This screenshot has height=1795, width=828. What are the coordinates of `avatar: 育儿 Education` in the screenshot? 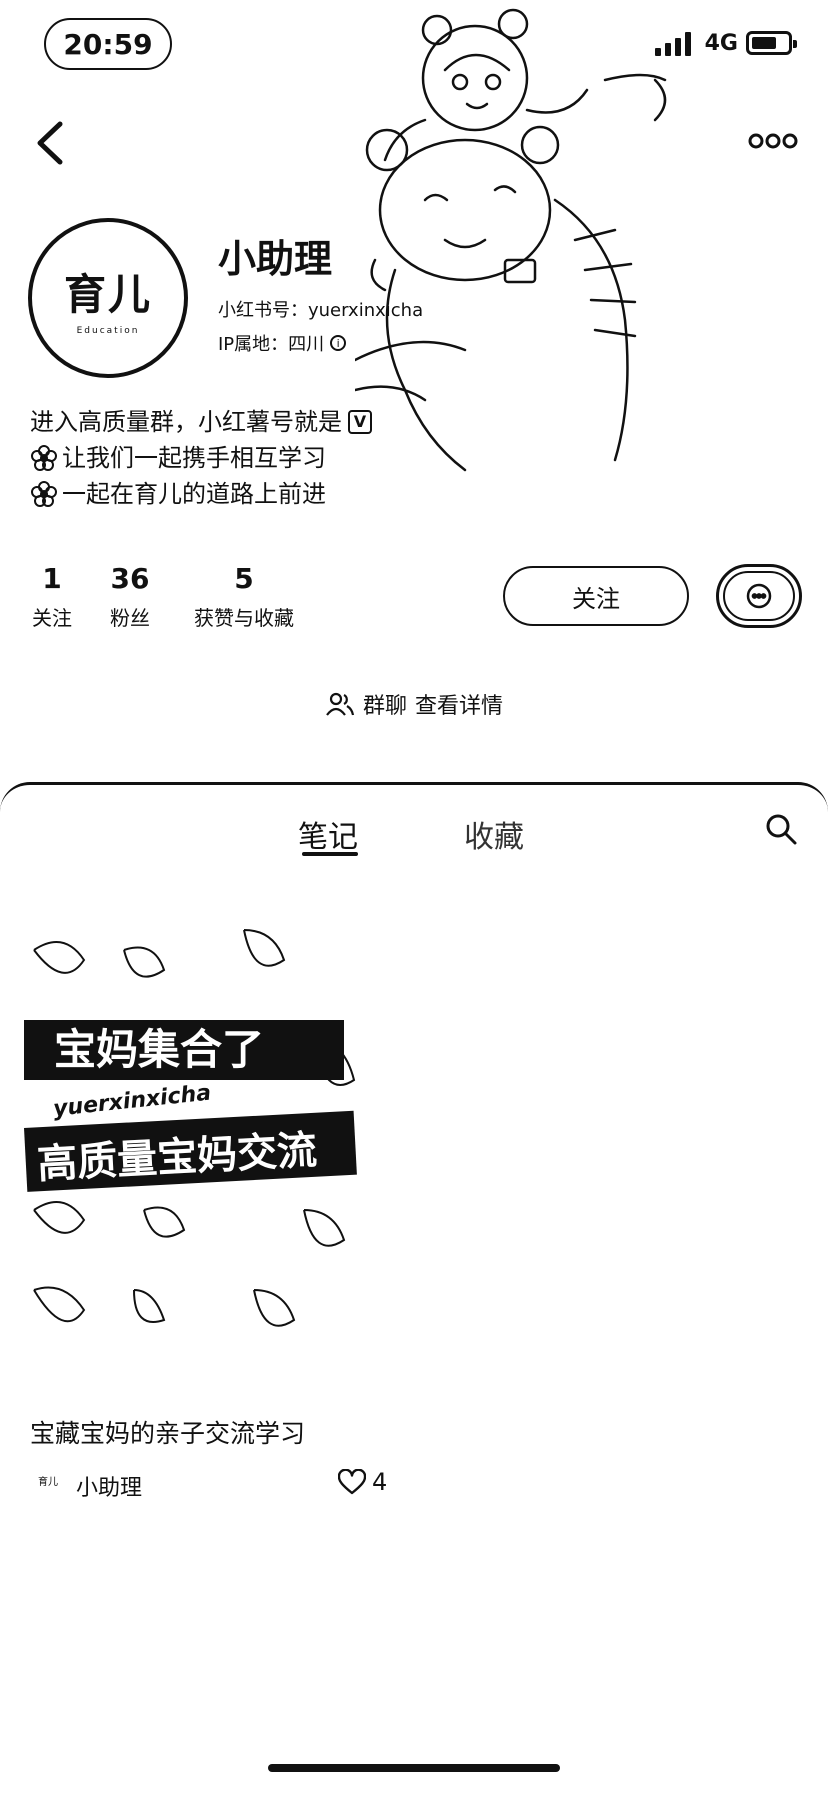 It's located at (108, 298).